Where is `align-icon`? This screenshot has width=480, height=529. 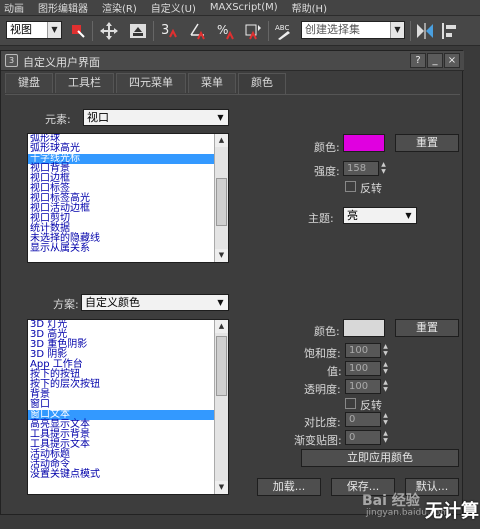
align-icon is located at coordinates (450, 31).